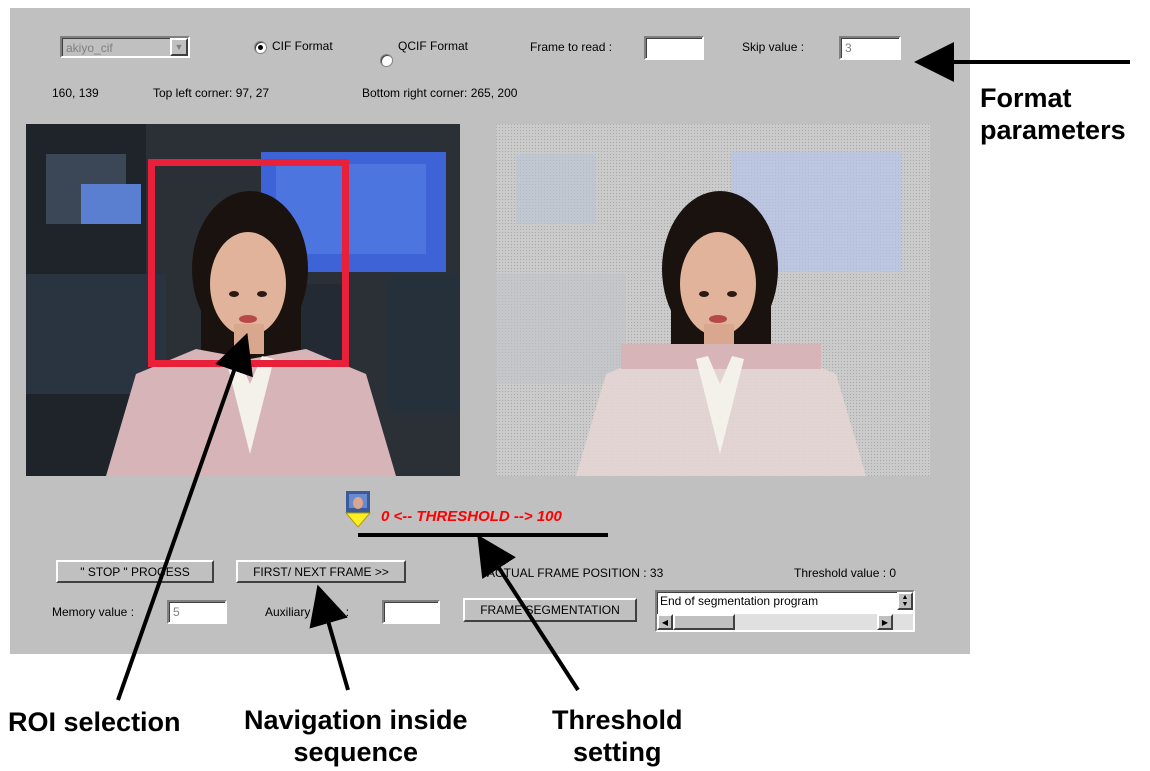 Image resolution: width=1150 pixels, height=771 pixels. Describe the element at coordinates (848, 48) in the screenshot. I see `skip-value-value: 3` at that location.